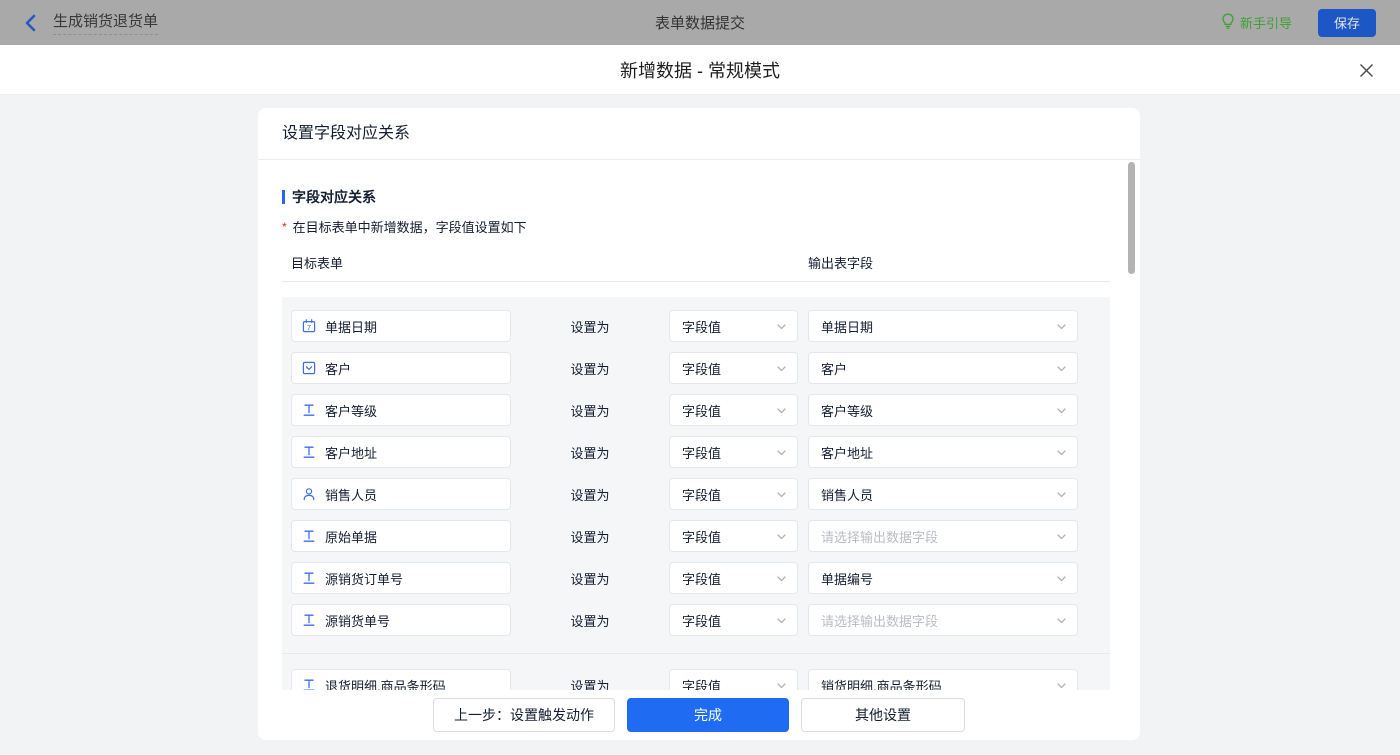 Image resolution: width=1400 pixels, height=755 pixels. What do you see at coordinates (401, 536) in the screenshot?
I see `target-field: 原始单据` at bounding box center [401, 536].